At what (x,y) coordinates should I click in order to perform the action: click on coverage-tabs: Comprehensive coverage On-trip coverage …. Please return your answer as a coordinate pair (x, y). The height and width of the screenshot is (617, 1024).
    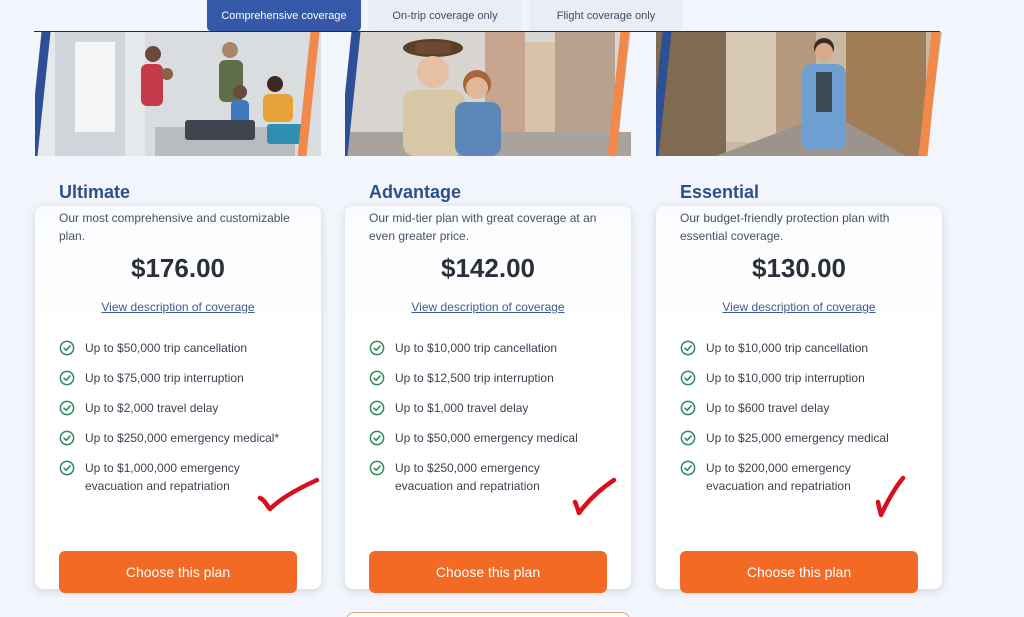
    Looking at the image, I should click on (445, 15).